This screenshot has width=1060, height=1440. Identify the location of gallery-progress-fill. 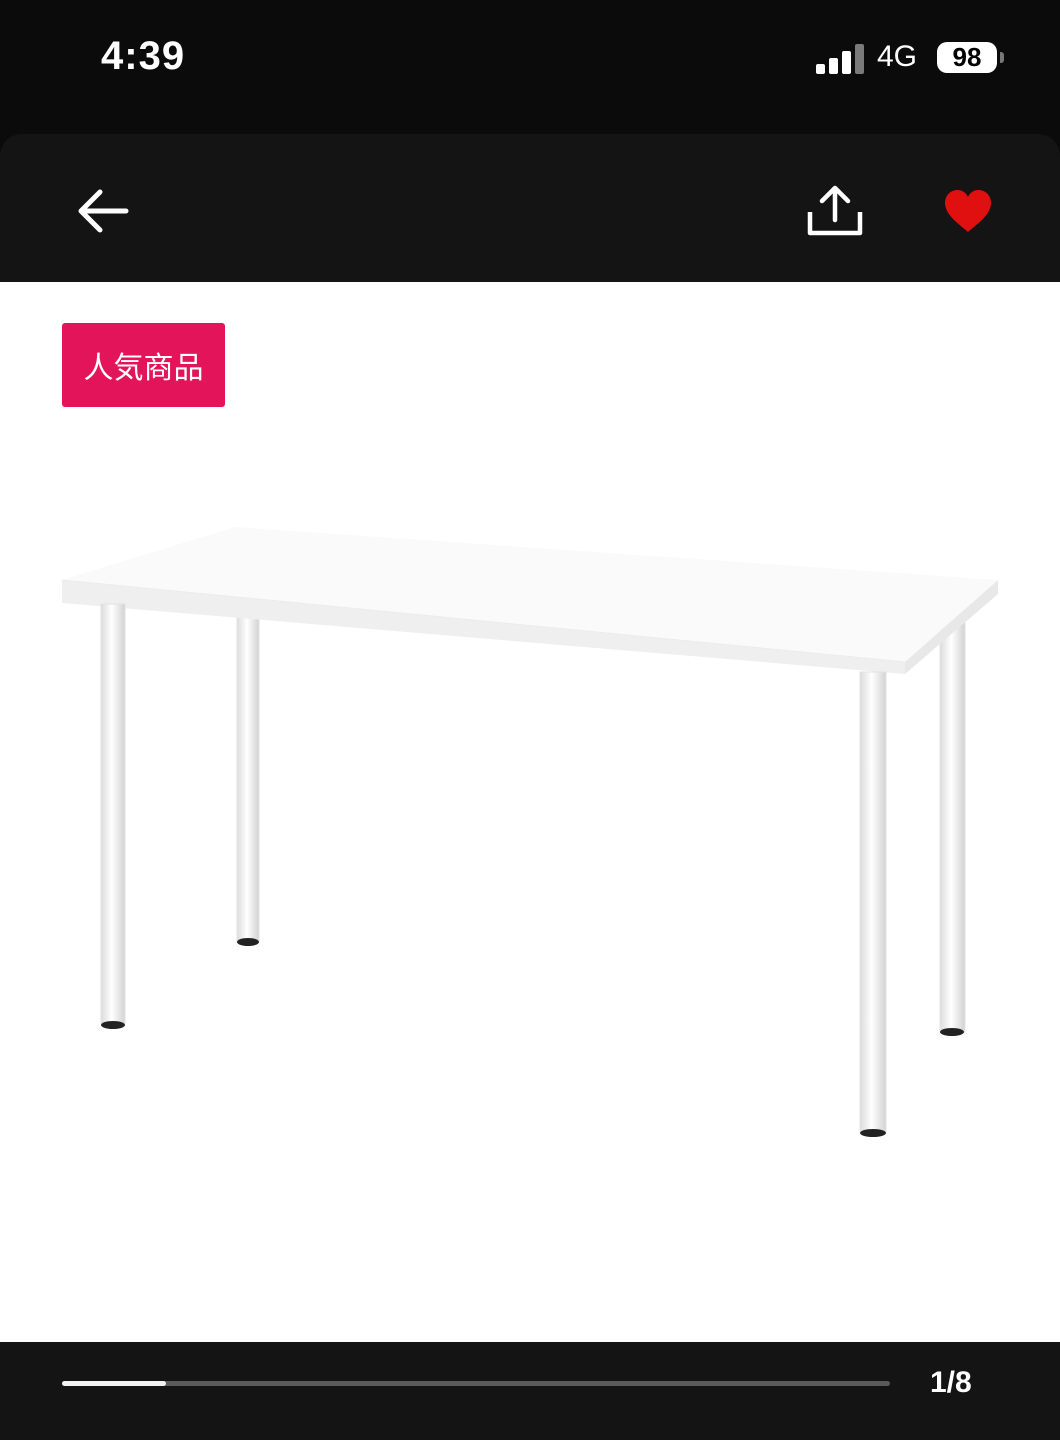
(114, 1383).